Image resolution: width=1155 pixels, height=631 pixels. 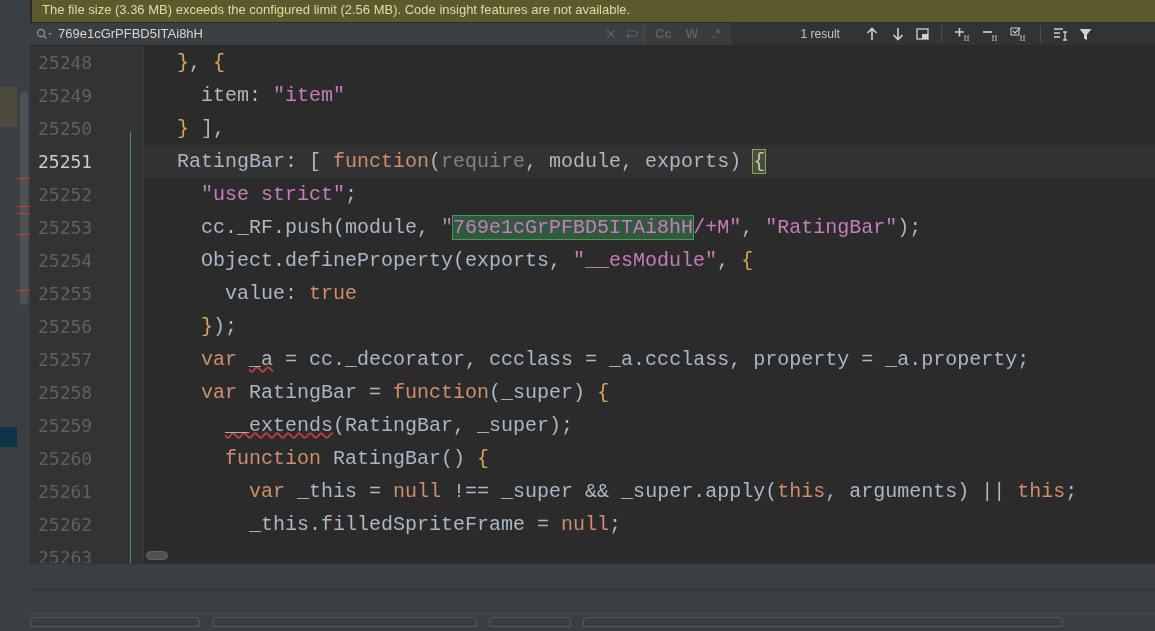 What do you see at coordinates (820, 34) in the screenshot?
I see `result-count: 1 result` at bounding box center [820, 34].